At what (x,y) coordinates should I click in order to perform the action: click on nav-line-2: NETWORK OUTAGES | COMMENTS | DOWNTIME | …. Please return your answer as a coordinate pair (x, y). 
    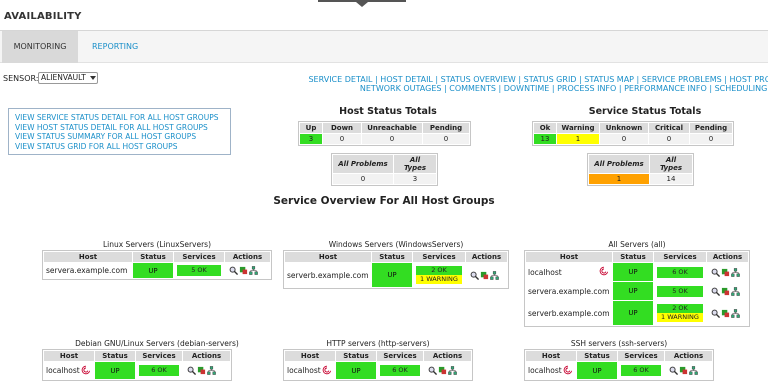
    Looking at the image, I should click on (524, 88).